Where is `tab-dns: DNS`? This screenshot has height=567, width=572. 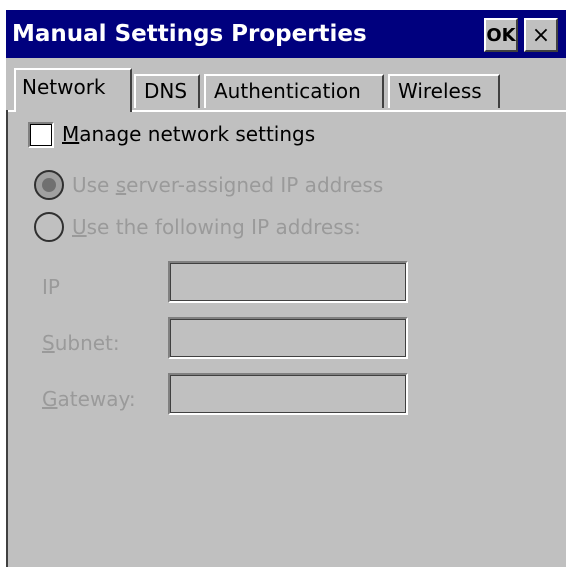
tab-dns: DNS is located at coordinates (167, 91).